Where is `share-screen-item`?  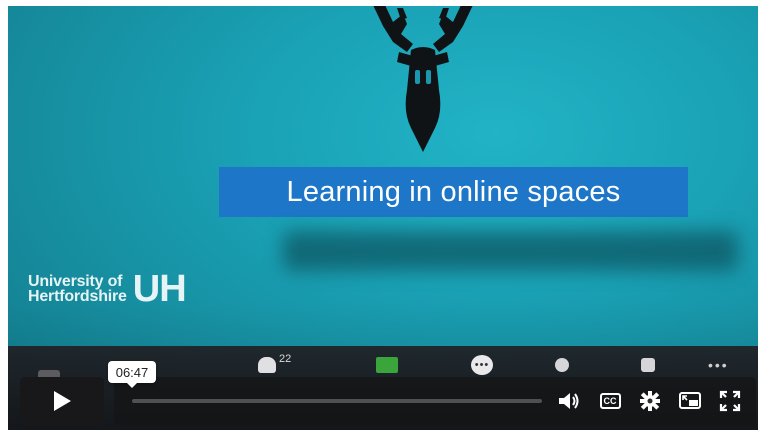
share-screen-item is located at coordinates (387, 365).